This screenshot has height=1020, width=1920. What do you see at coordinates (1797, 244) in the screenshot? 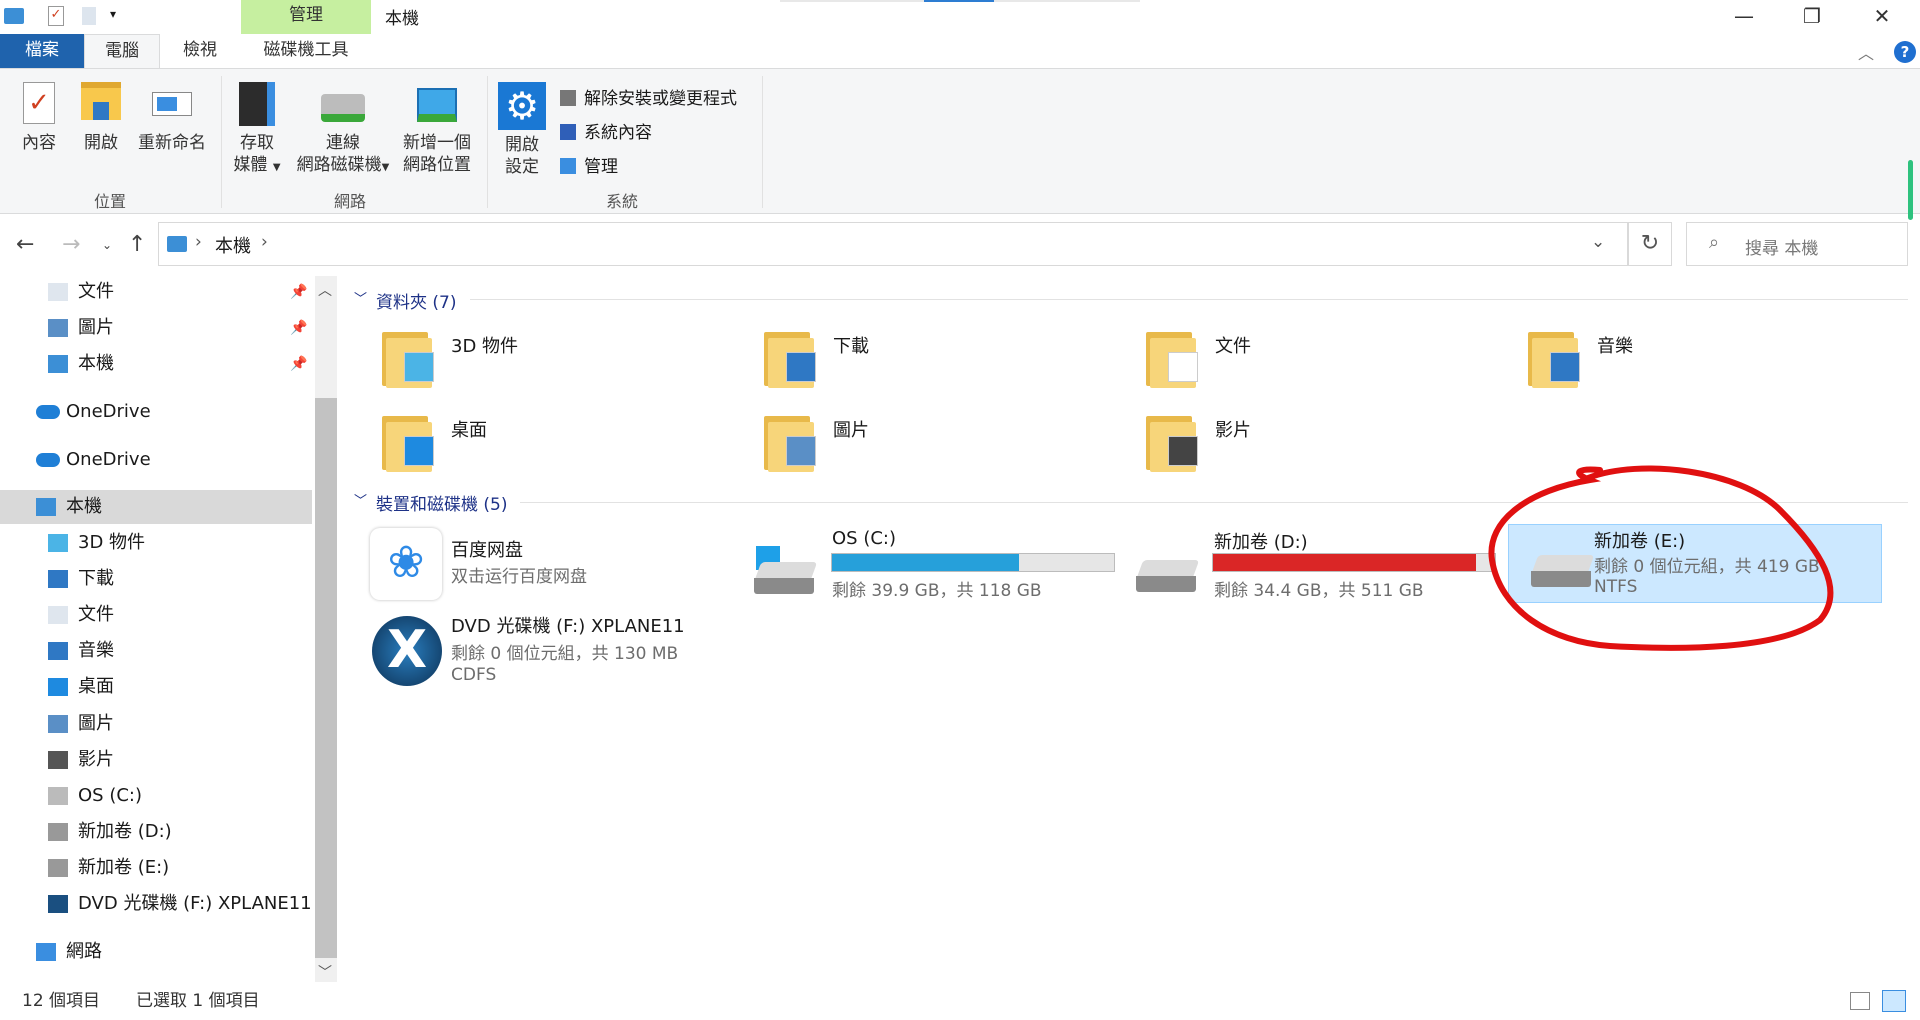
I see `search-box: ⌕ 搜尋 本機` at bounding box center [1797, 244].